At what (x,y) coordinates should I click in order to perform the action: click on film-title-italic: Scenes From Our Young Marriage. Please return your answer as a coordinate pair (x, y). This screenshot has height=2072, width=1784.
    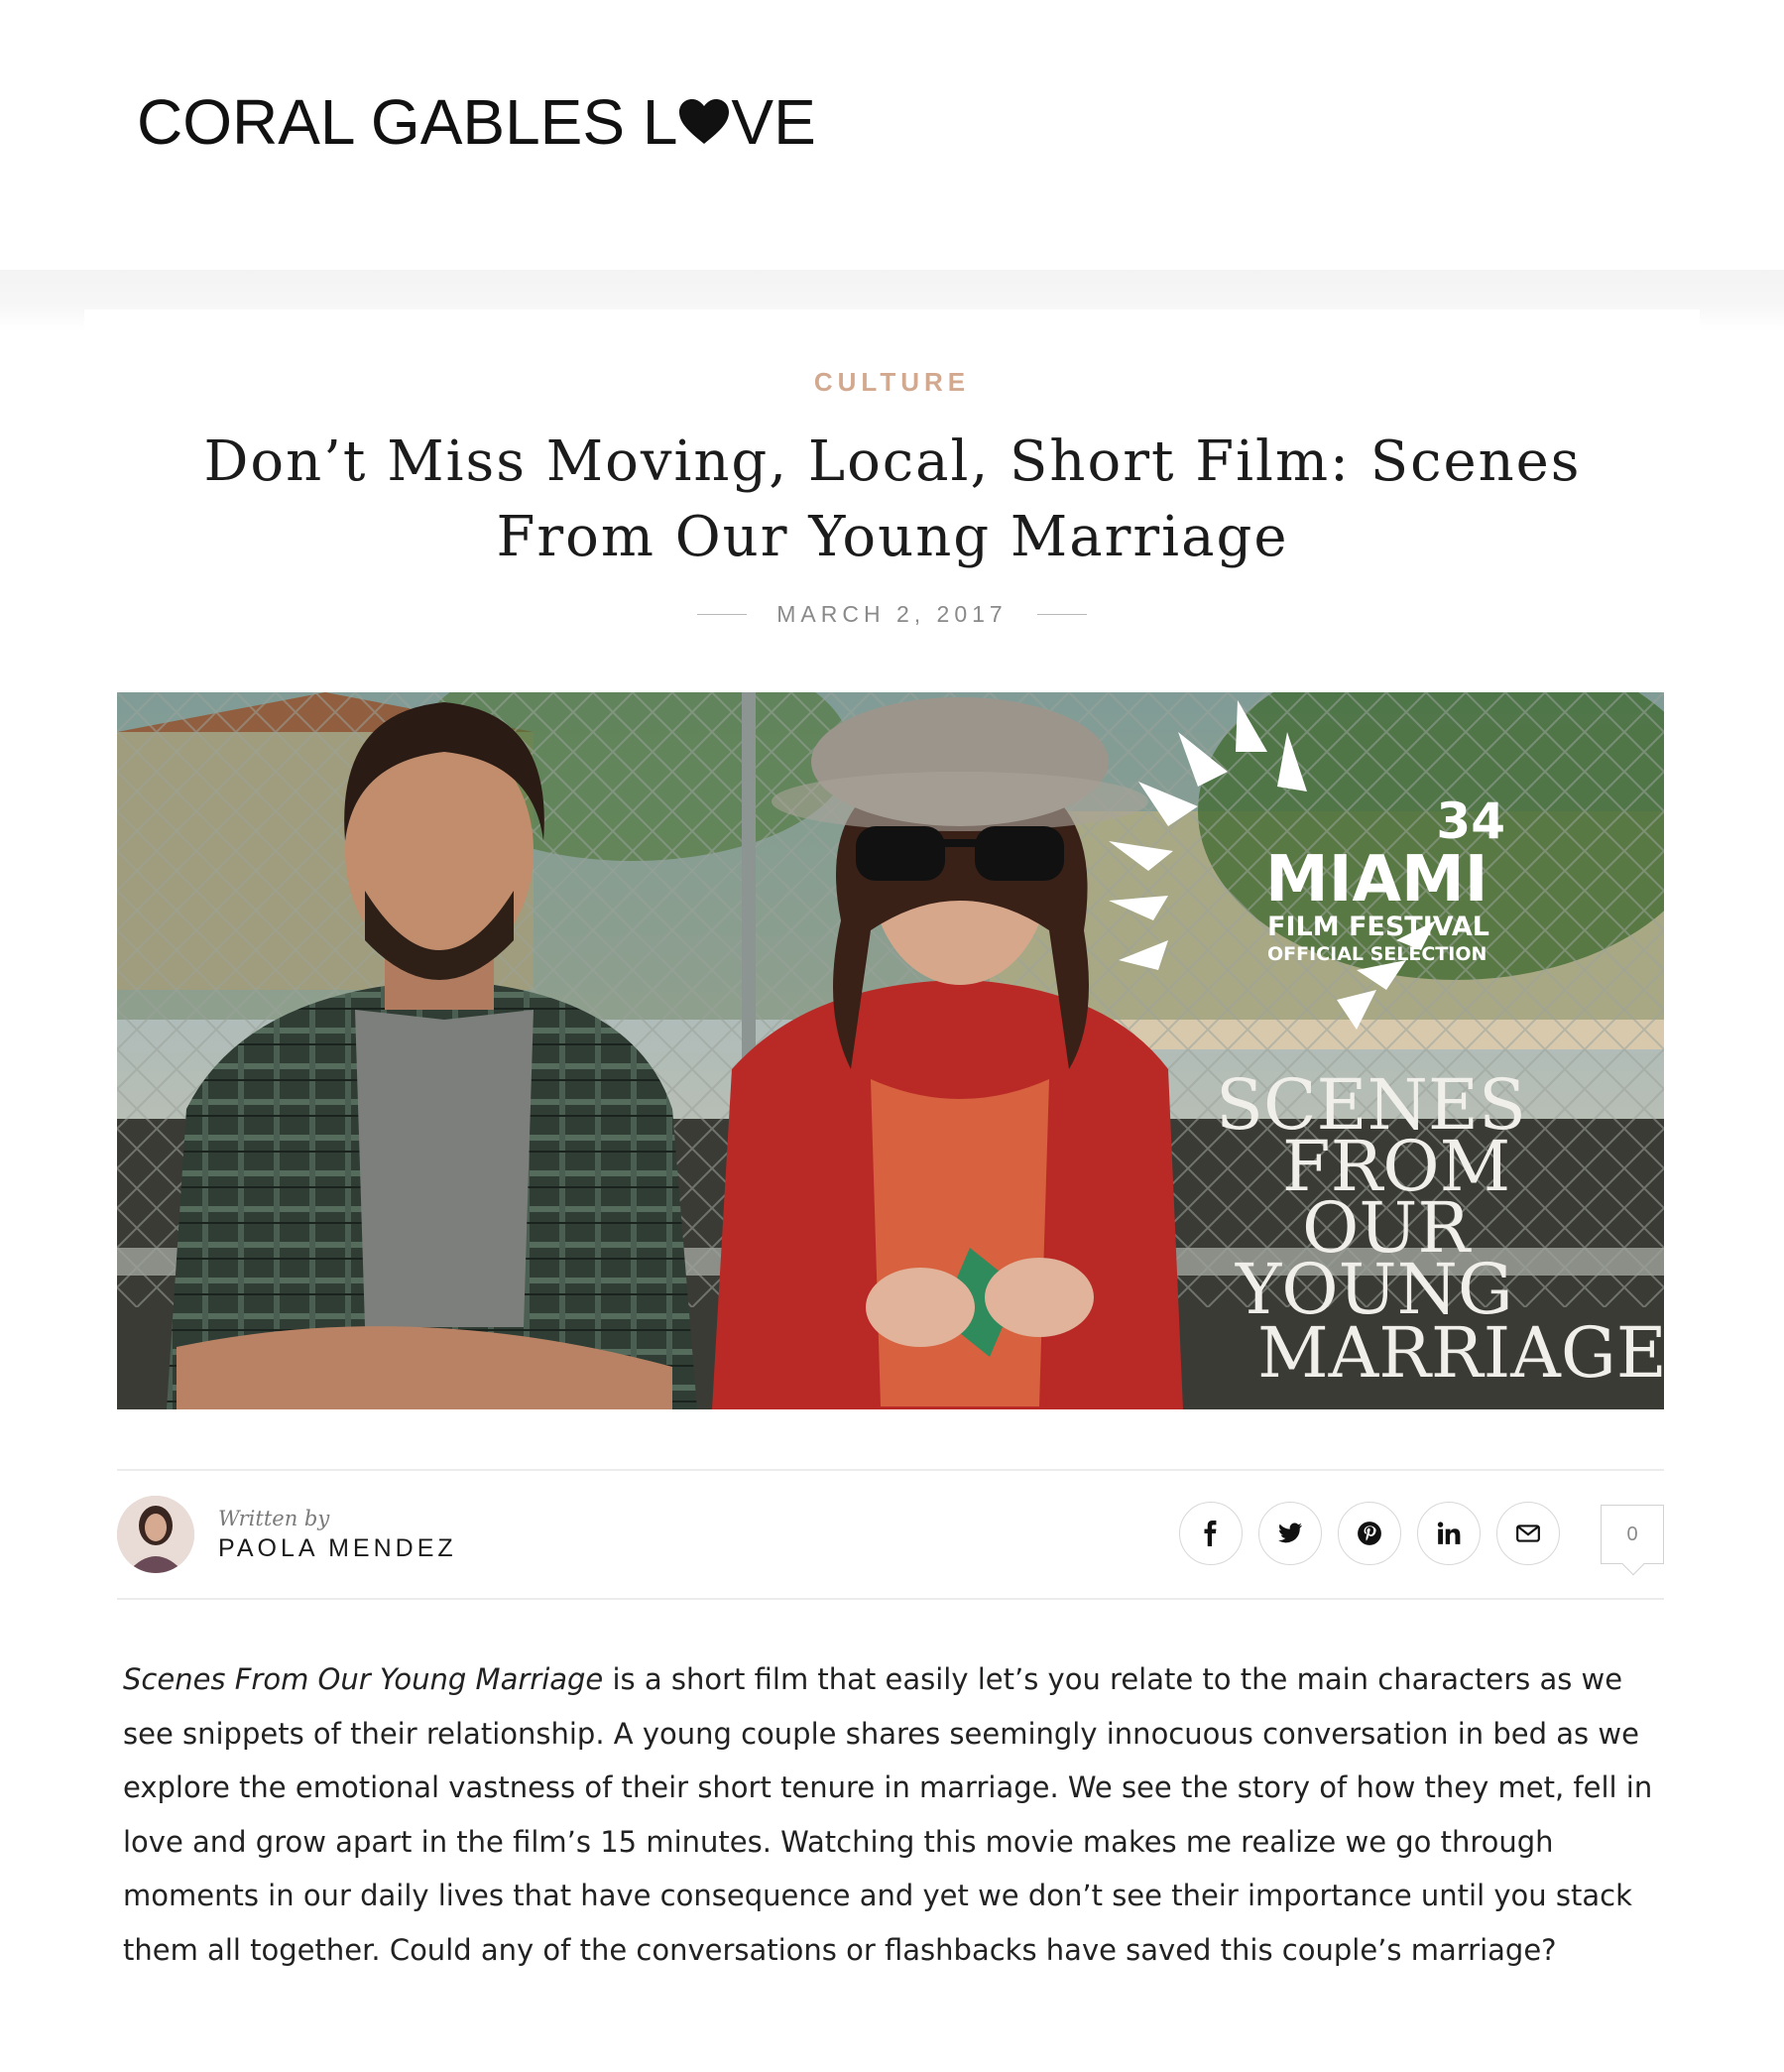
    Looking at the image, I should click on (364, 1679).